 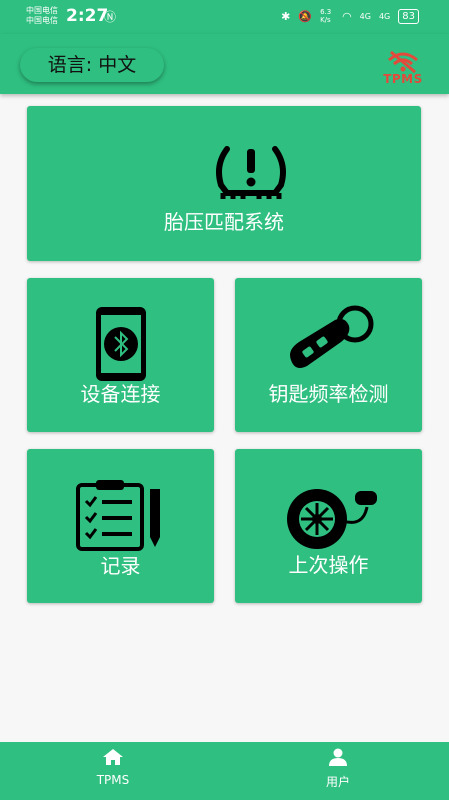 What do you see at coordinates (326, 16) in the screenshot?
I see `network-speed: 6.3 K/s` at bounding box center [326, 16].